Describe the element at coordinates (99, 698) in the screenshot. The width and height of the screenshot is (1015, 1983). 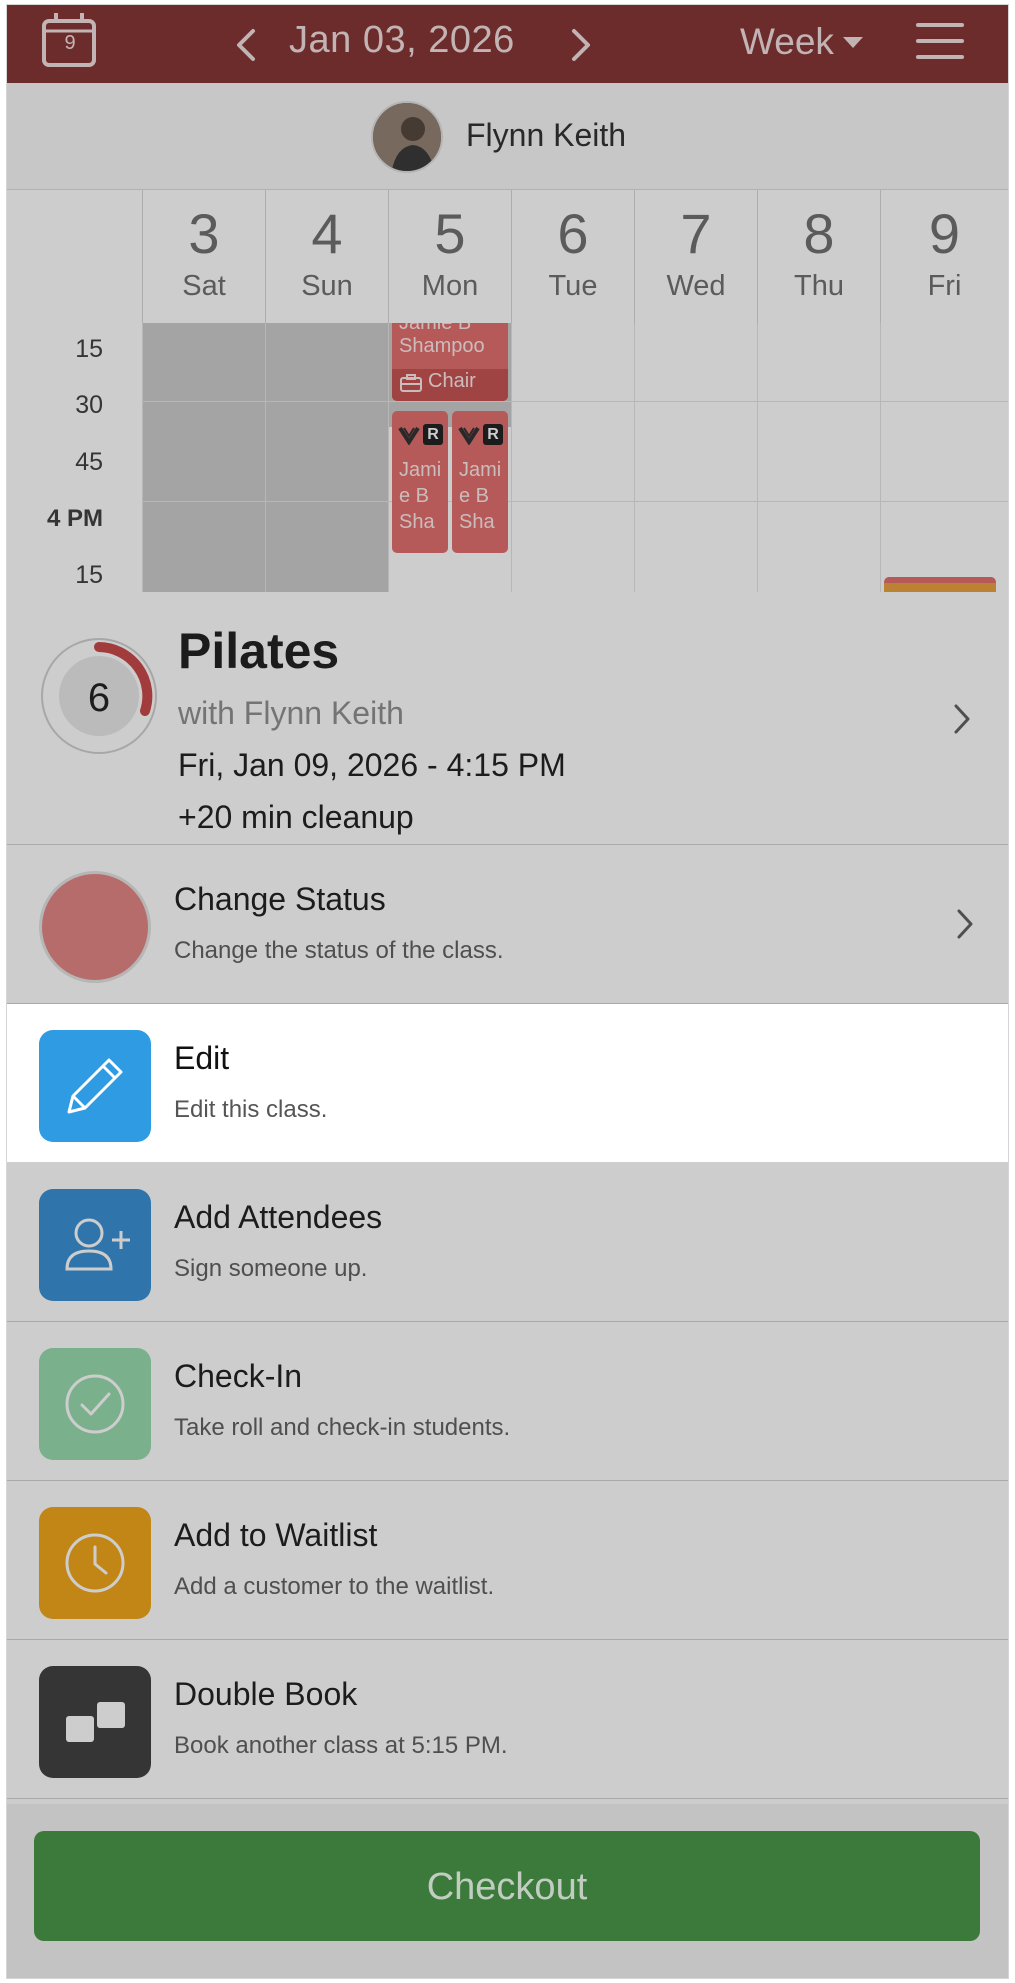
I see `capacity-count: 6` at that location.